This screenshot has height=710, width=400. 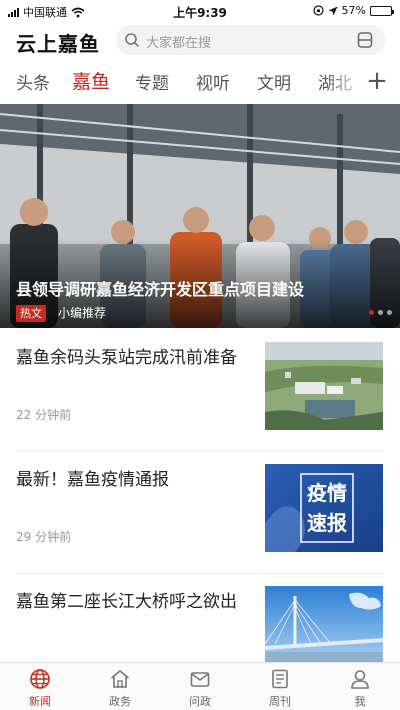 I want to click on tab-topics: 专题, so click(x=152, y=81).